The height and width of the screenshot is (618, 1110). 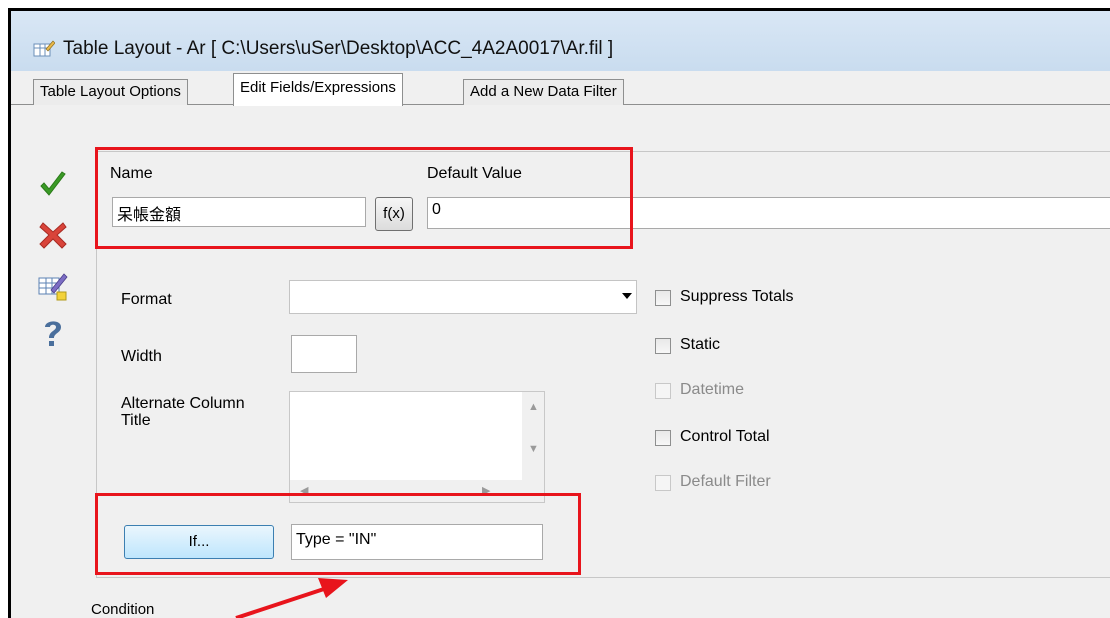 What do you see at coordinates (364, 198) in the screenshot?
I see `highlight-box-name-default` at bounding box center [364, 198].